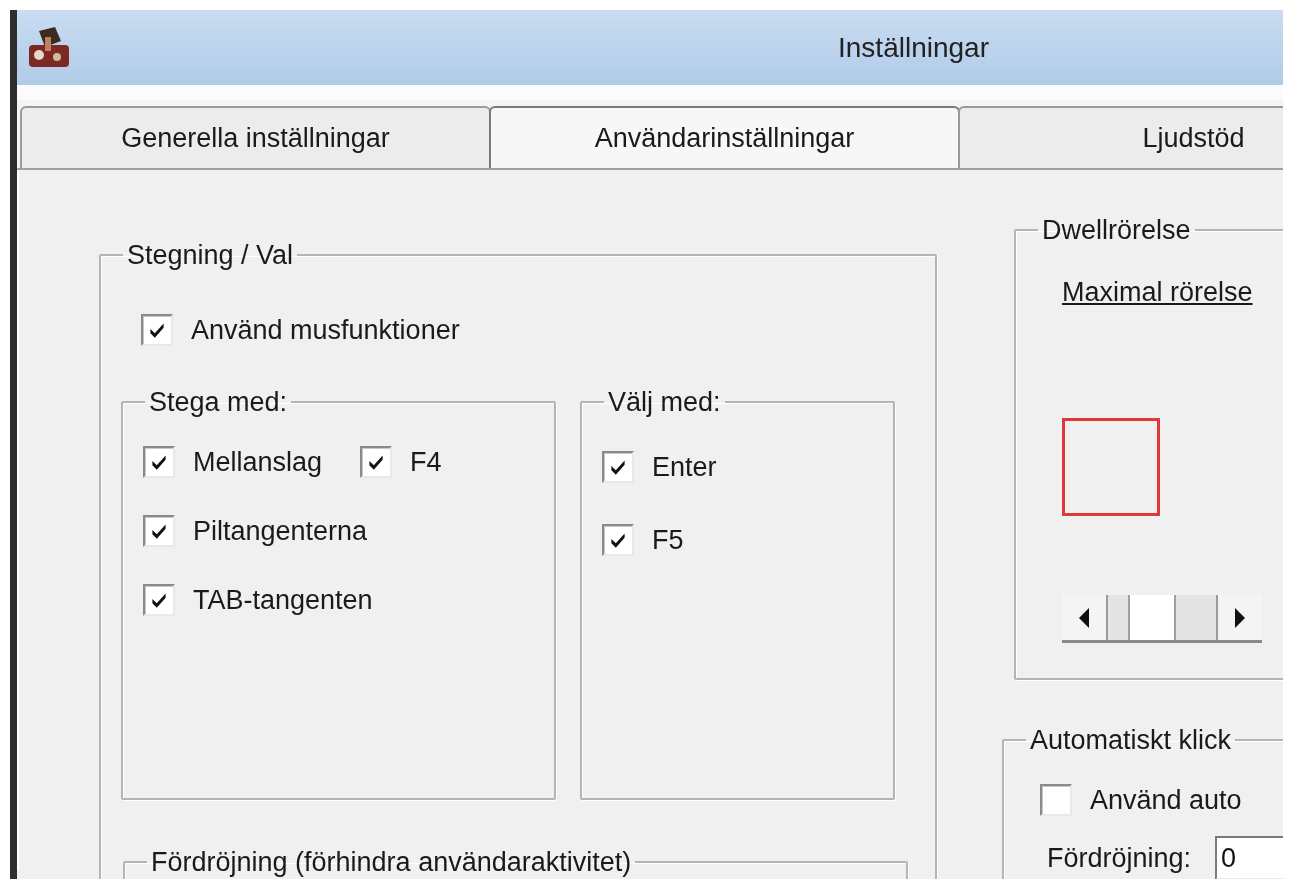 Image resolution: width=1295 pixels, height=879 pixels. I want to click on tab: Ljudstöd, so click(1120, 137).